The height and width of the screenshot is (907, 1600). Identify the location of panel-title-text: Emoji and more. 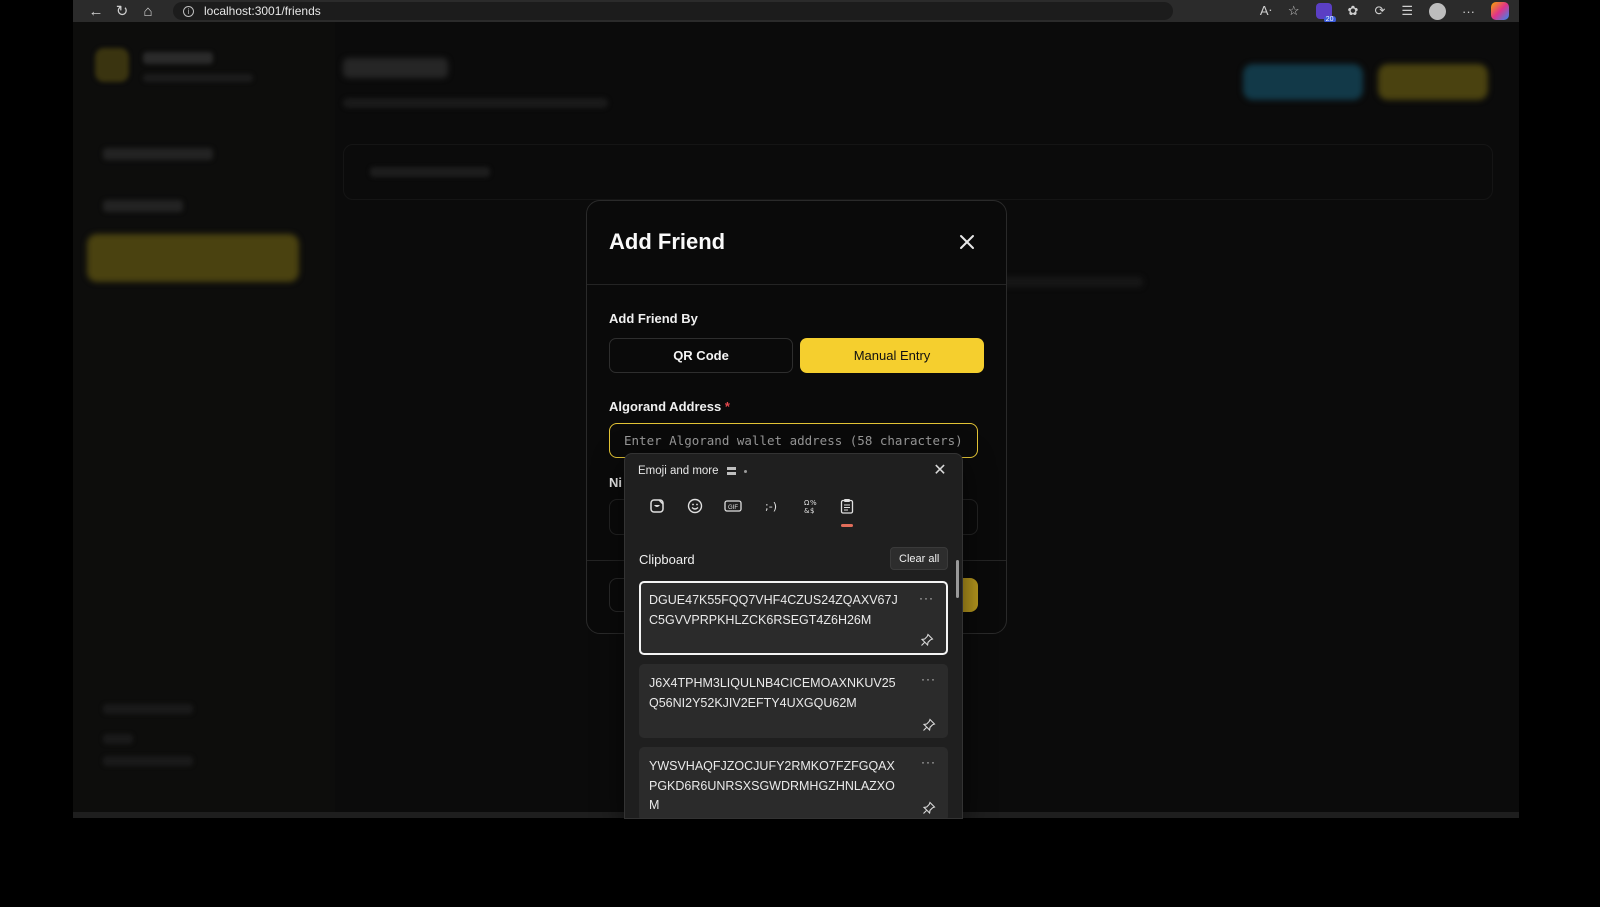
(678, 471).